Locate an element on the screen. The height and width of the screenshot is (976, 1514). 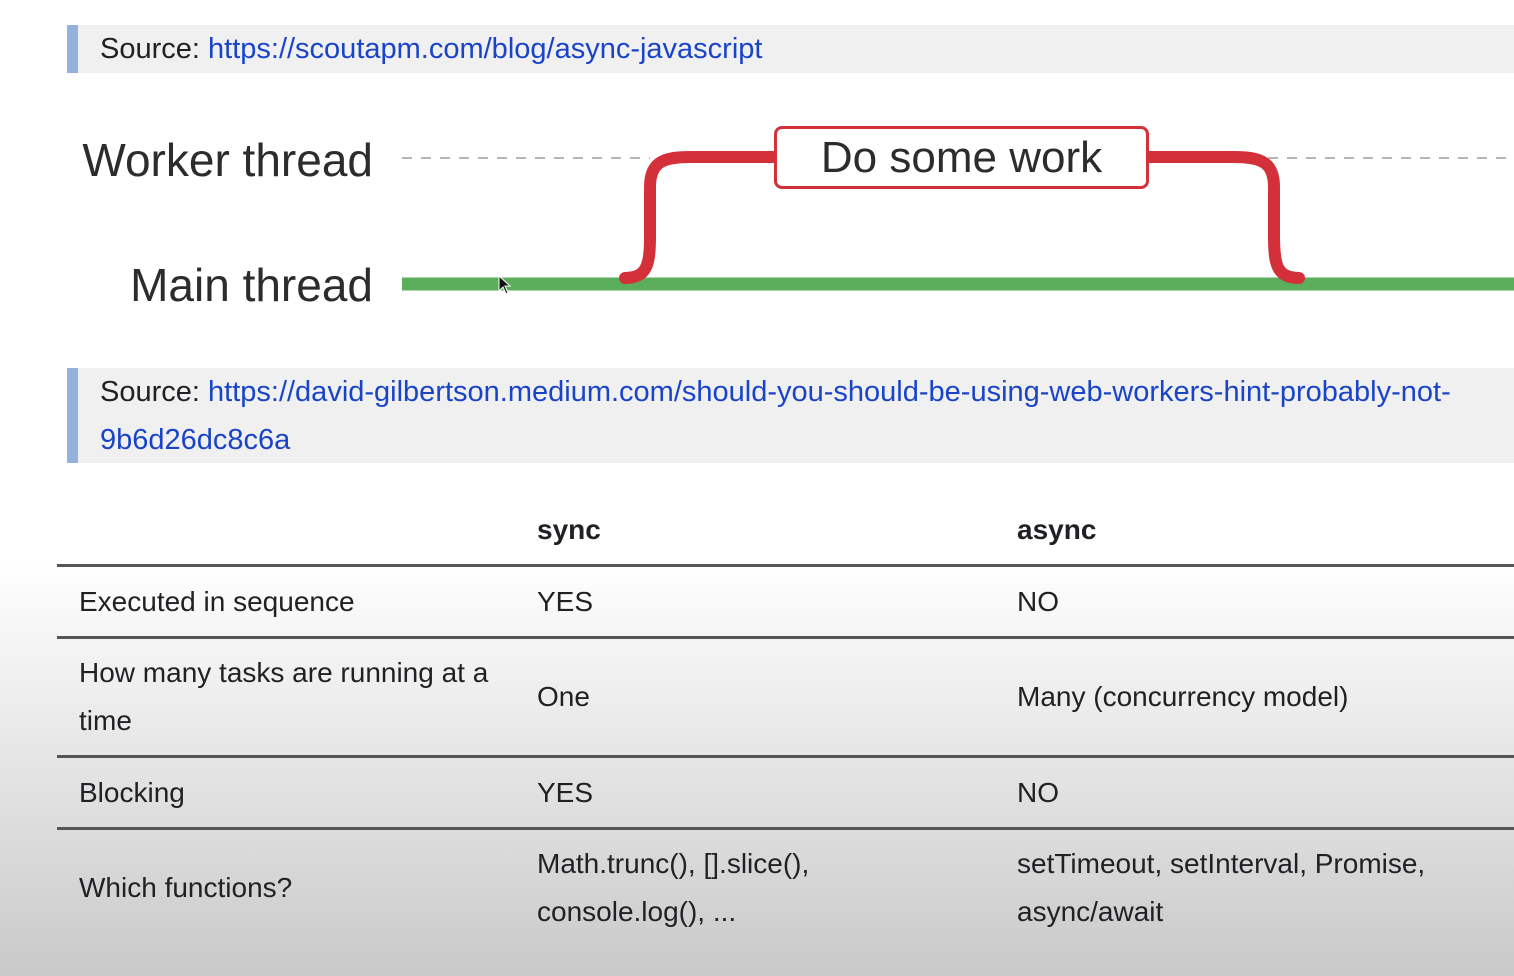
row-label: Blocking is located at coordinates (286, 793).